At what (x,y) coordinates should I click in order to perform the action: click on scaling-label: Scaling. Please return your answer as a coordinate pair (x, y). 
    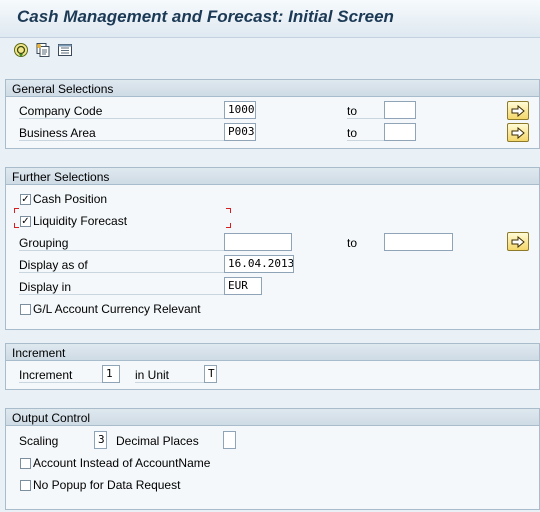
    Looking at the image, I should click on (39, 441).